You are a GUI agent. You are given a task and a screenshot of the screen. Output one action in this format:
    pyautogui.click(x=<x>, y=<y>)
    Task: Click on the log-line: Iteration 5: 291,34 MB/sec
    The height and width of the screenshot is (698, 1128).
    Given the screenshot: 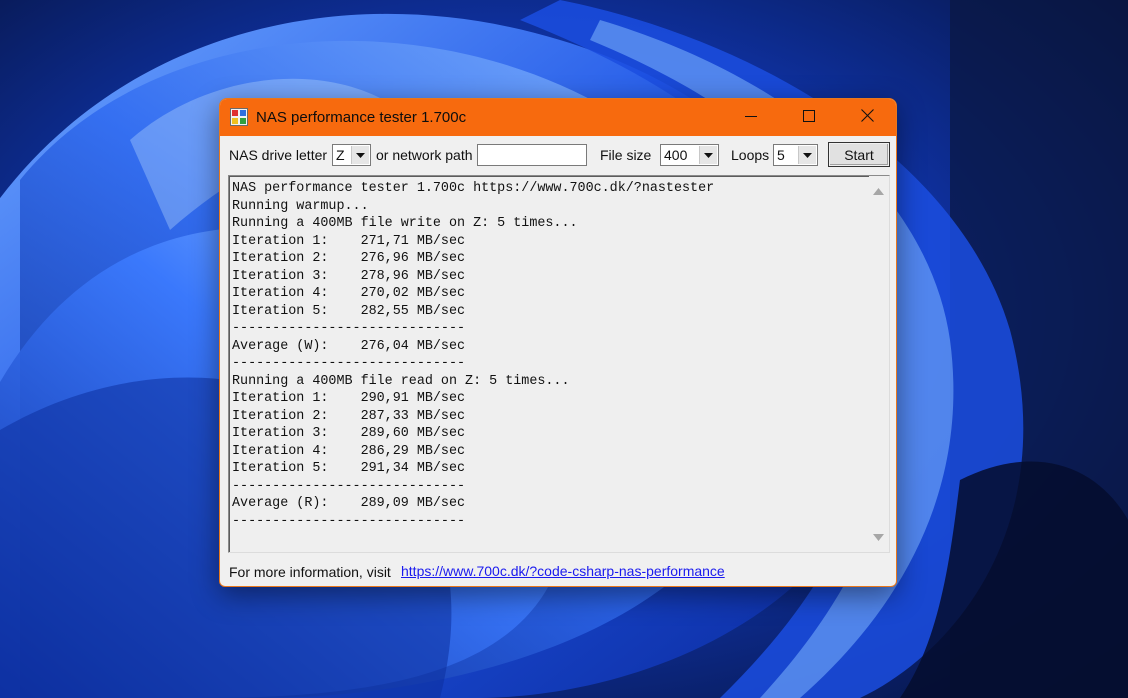 What is the action you would take?
    pyautogui.click(x=349, y=468)
    